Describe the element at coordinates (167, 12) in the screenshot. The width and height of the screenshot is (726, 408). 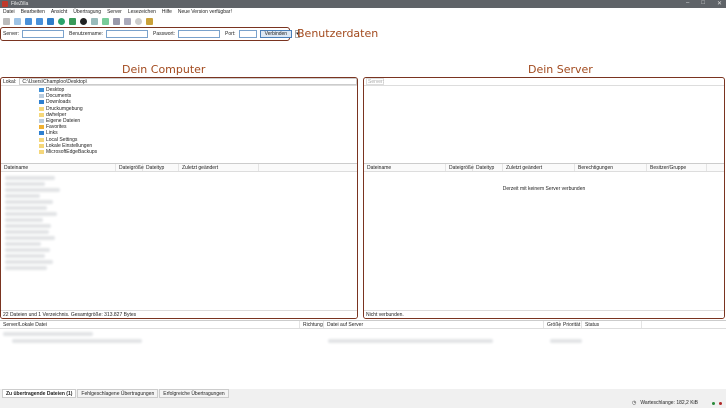
I see `menu-hilfe: Hilfe` at that location.